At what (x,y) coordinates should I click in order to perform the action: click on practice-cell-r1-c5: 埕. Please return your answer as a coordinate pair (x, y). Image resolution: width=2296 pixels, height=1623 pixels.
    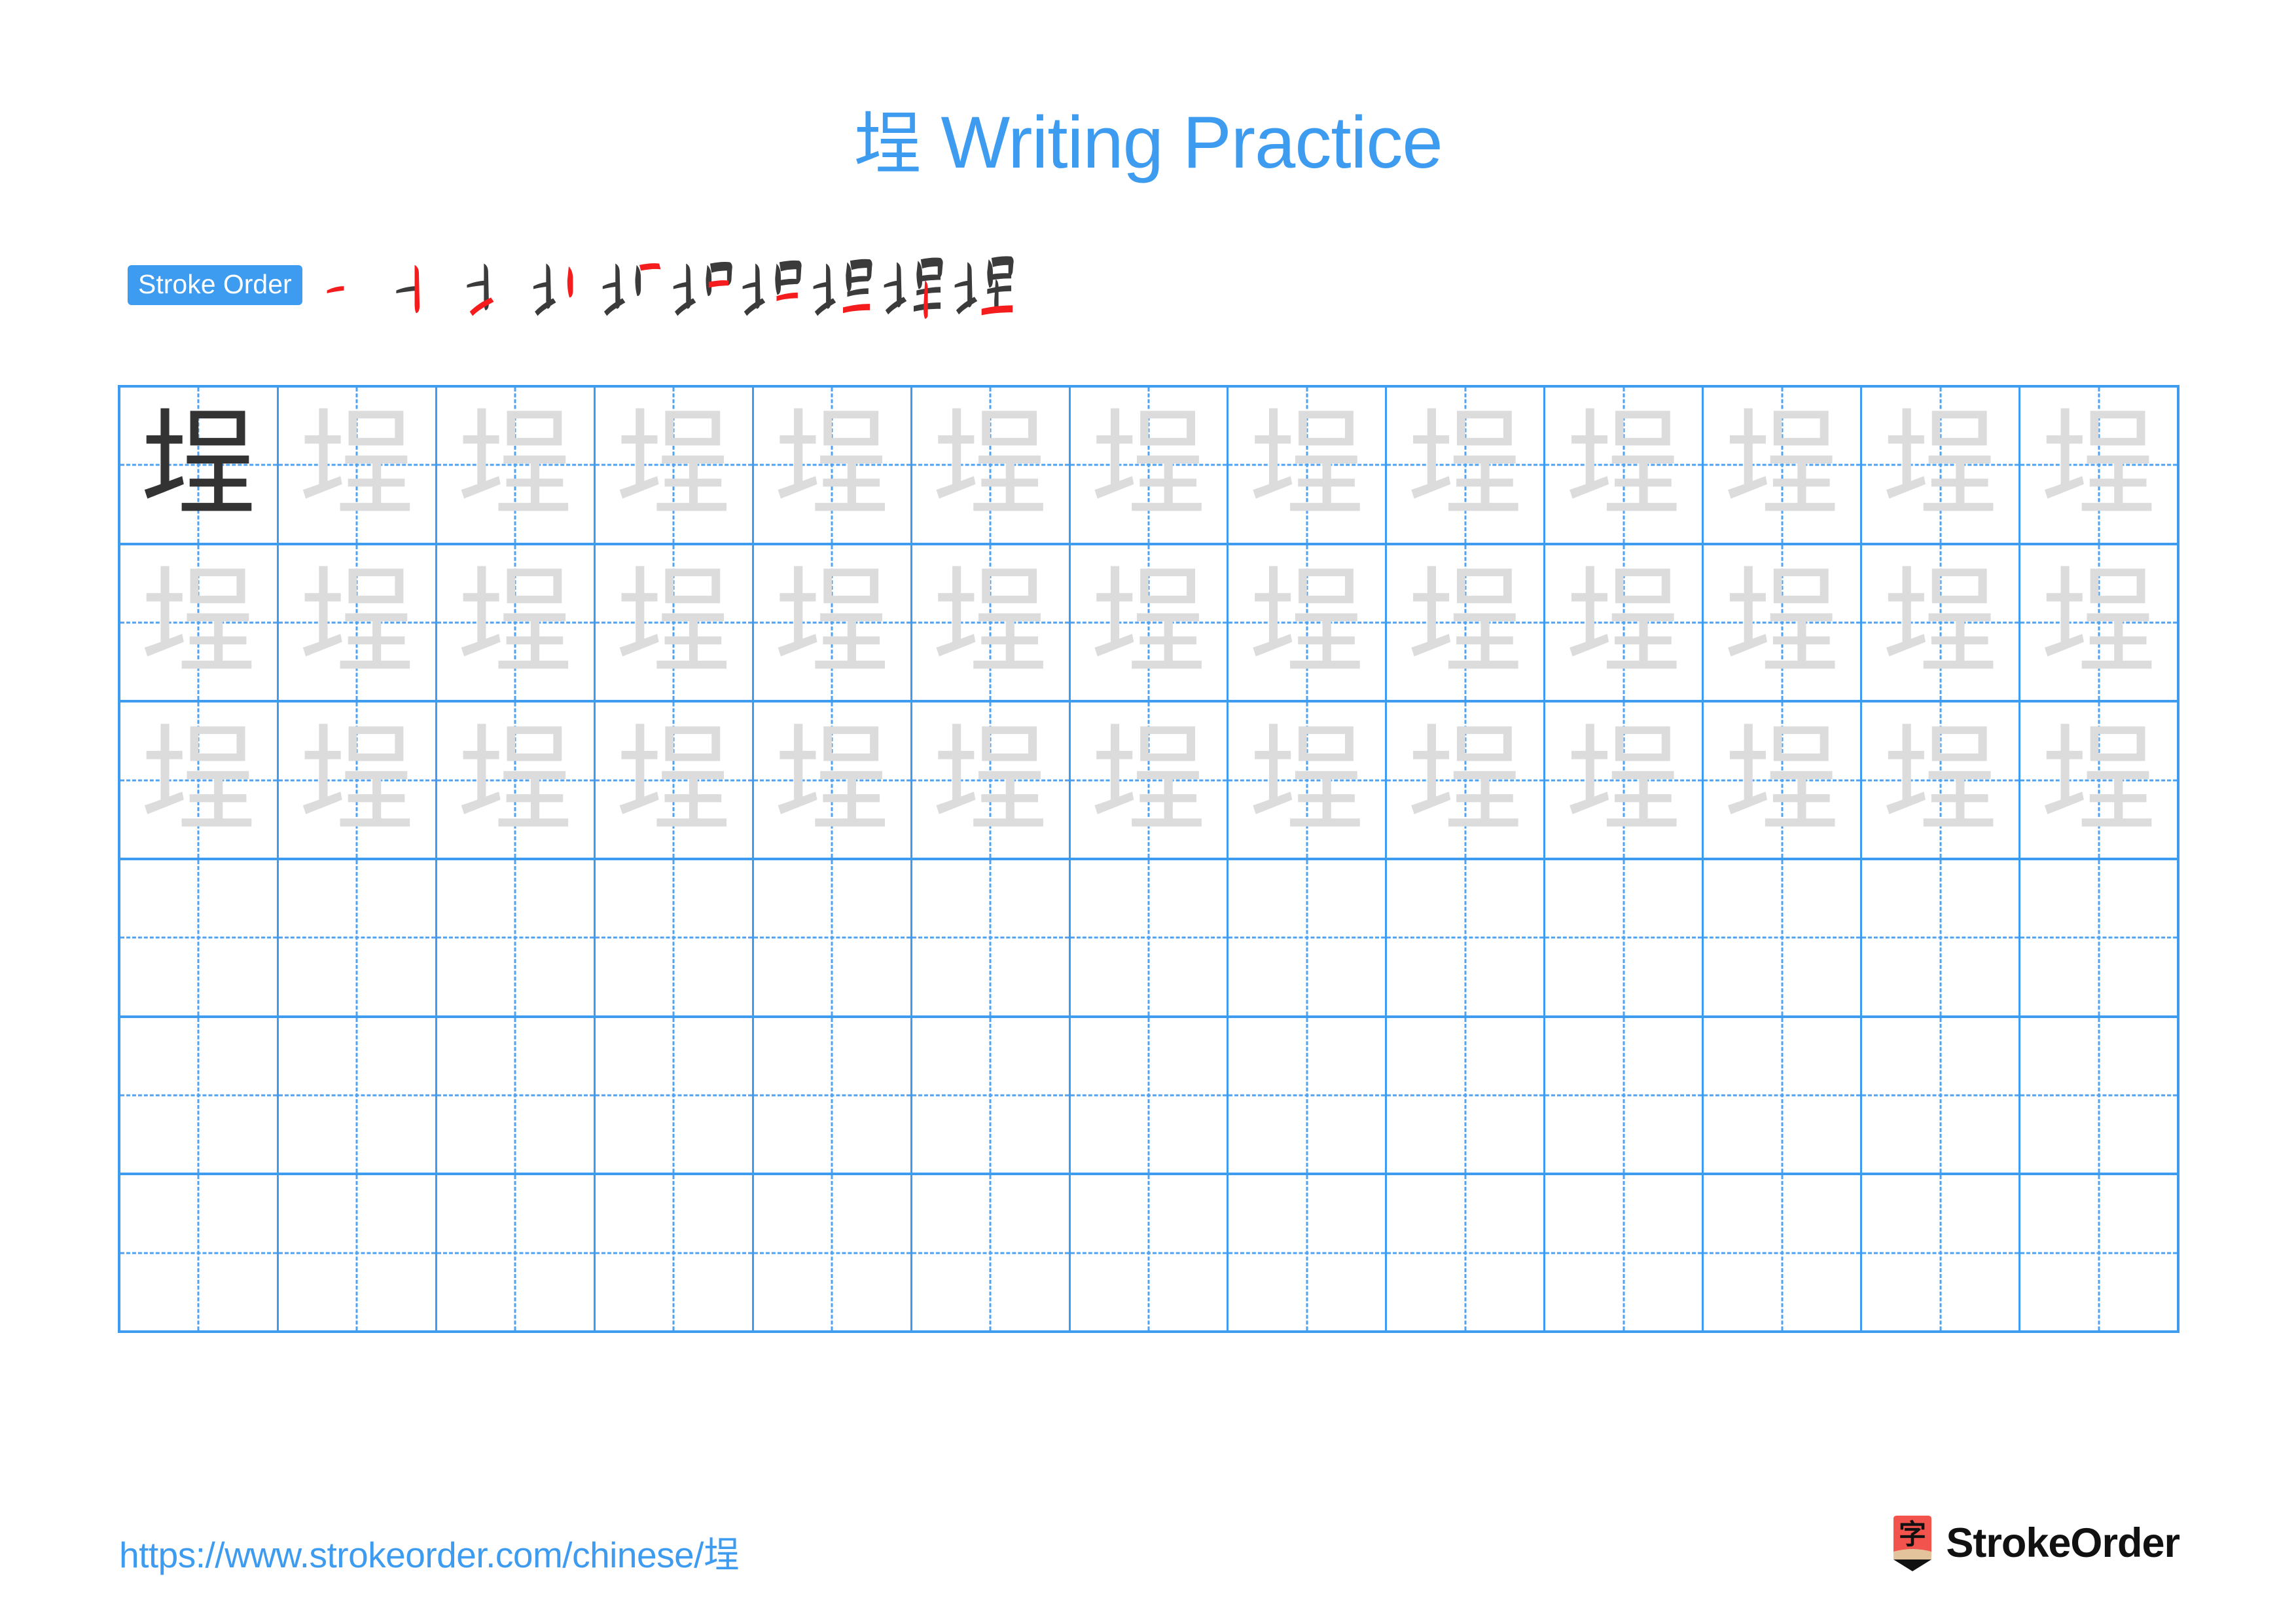
    Looking at the image, I should click on (833, 465).